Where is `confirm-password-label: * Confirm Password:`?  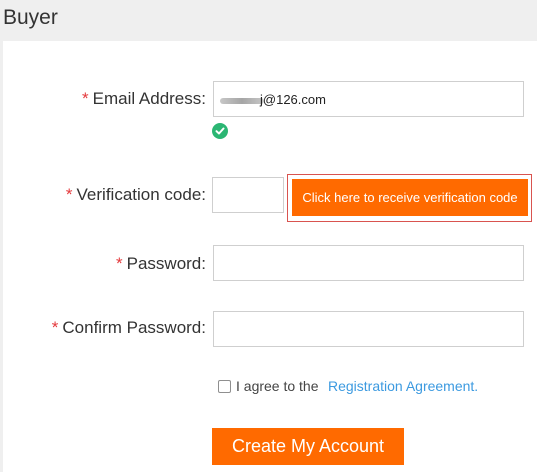 confirm-password-label: * Confirm Password: is located at coordinates (129, 328).